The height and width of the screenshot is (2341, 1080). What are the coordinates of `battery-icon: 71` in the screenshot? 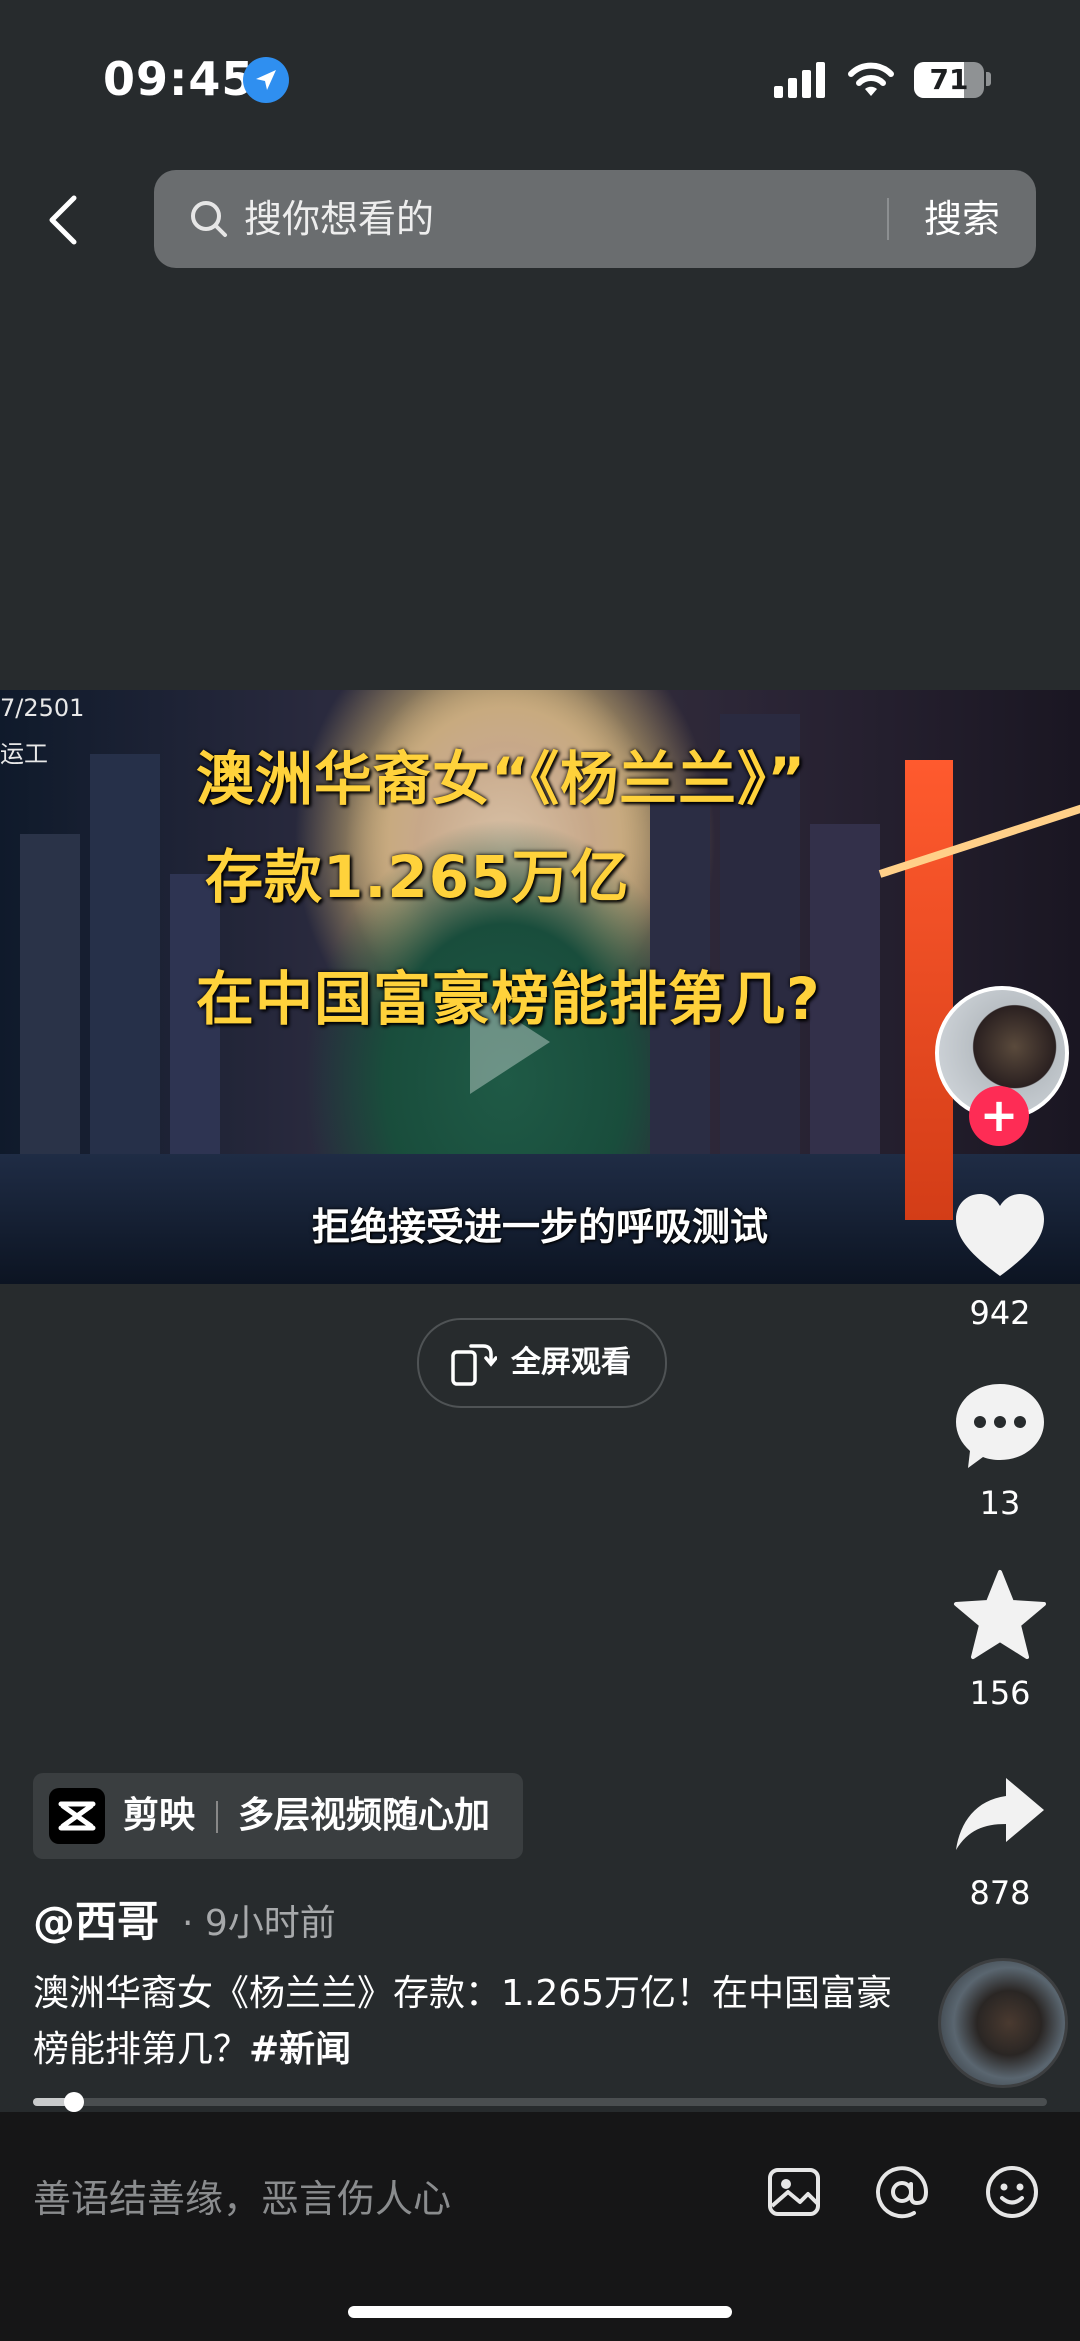 It's located at (949, 80).